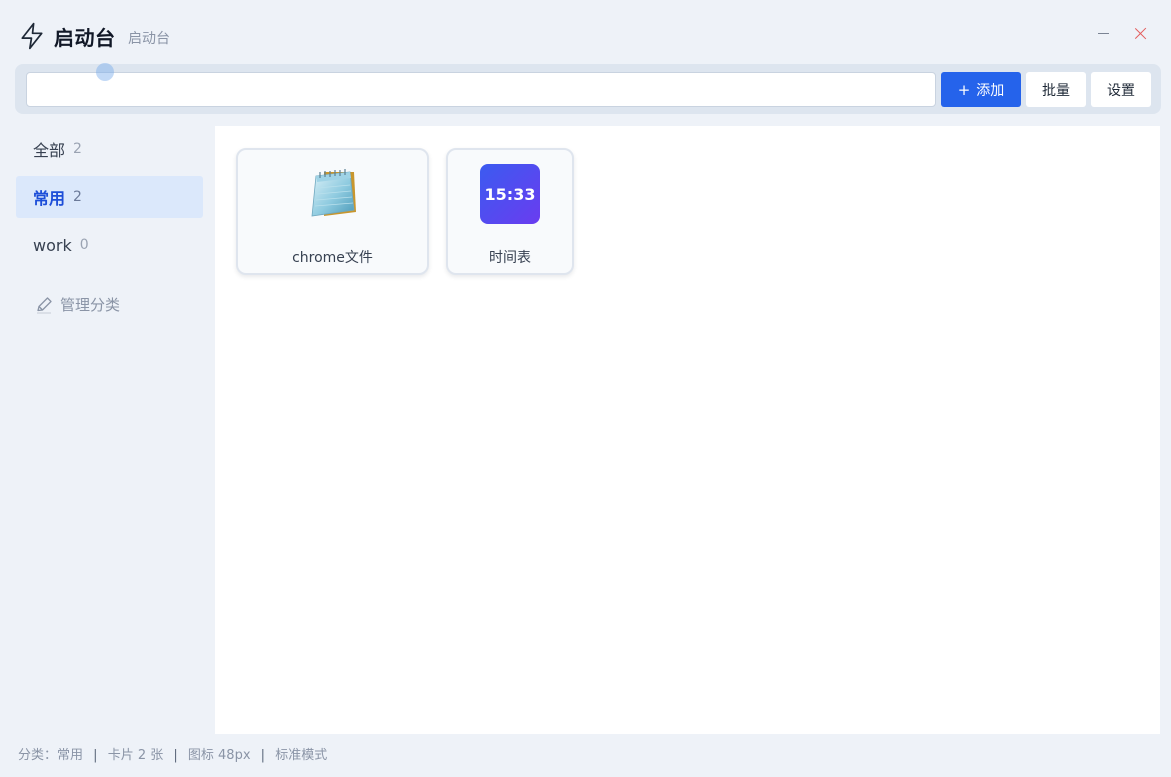 The width and height of the screenshot is (1171, 777). I want to click on status-card-count: 卡片 2 张, so click(135, 755).